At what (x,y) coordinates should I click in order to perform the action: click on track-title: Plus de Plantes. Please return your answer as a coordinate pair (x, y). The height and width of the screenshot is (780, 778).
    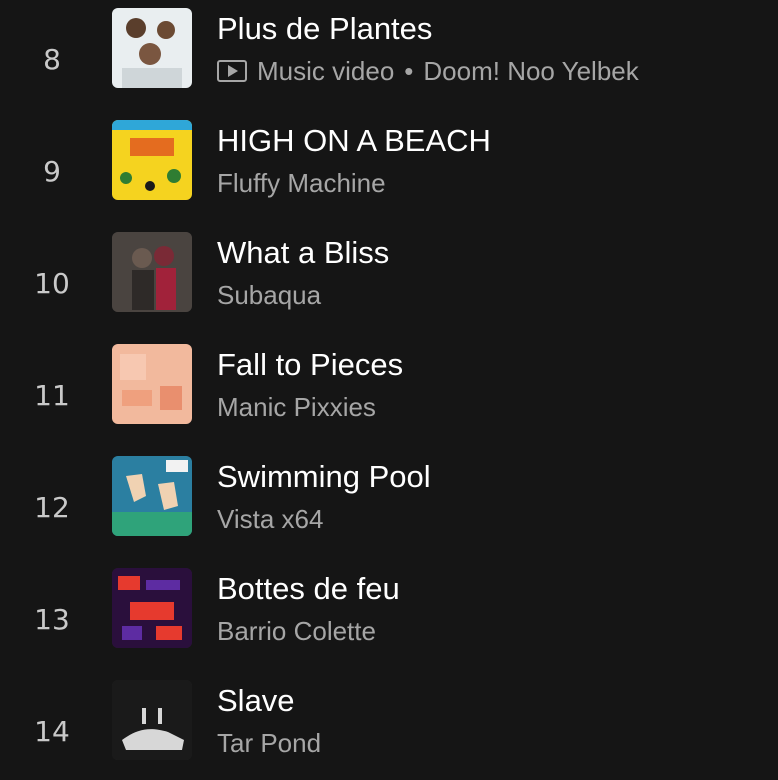
    Looking at the image, I should click on (325, 28).